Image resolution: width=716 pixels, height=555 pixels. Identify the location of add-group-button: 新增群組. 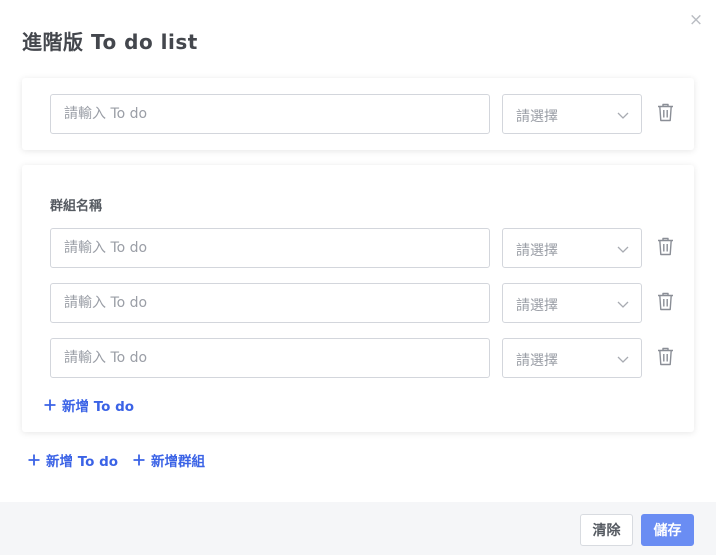
(169, 460).